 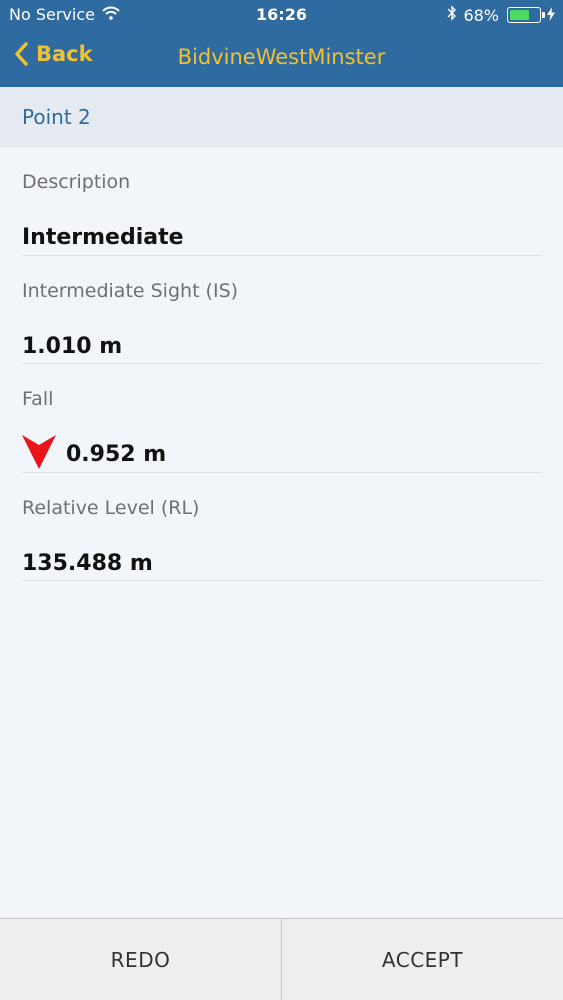 I want to click on relative-level-value: 135.488 m, so click(x=87, y=563).